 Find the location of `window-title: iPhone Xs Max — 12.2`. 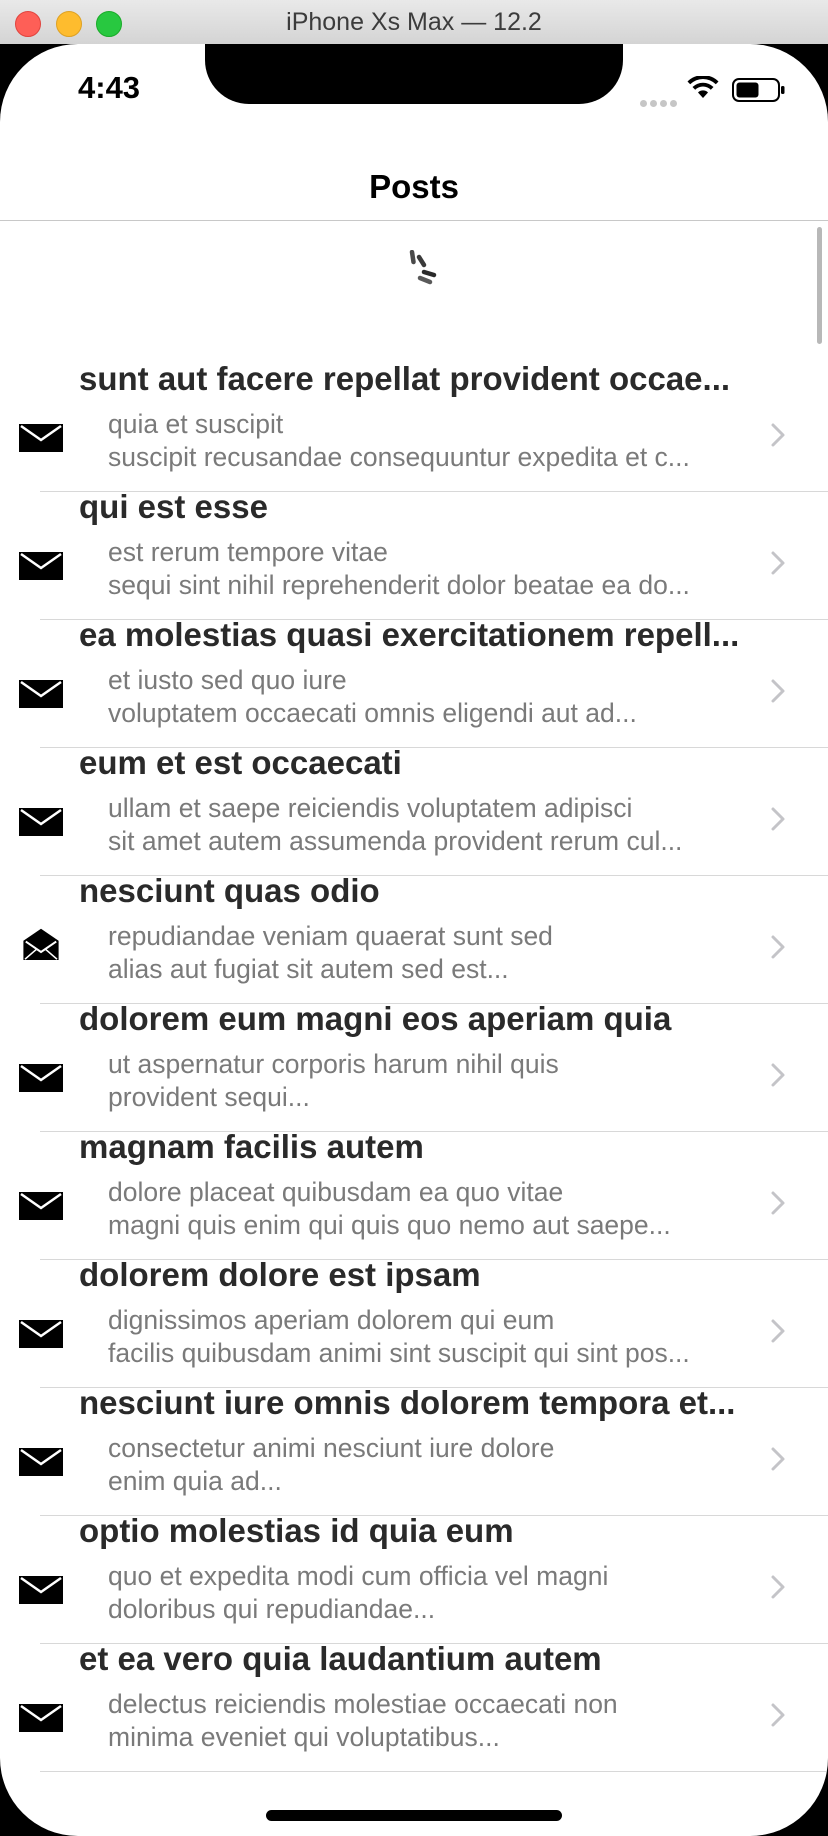

window-title: iPhone Xs Max — 12.2 is located at coordinates (414, 22).